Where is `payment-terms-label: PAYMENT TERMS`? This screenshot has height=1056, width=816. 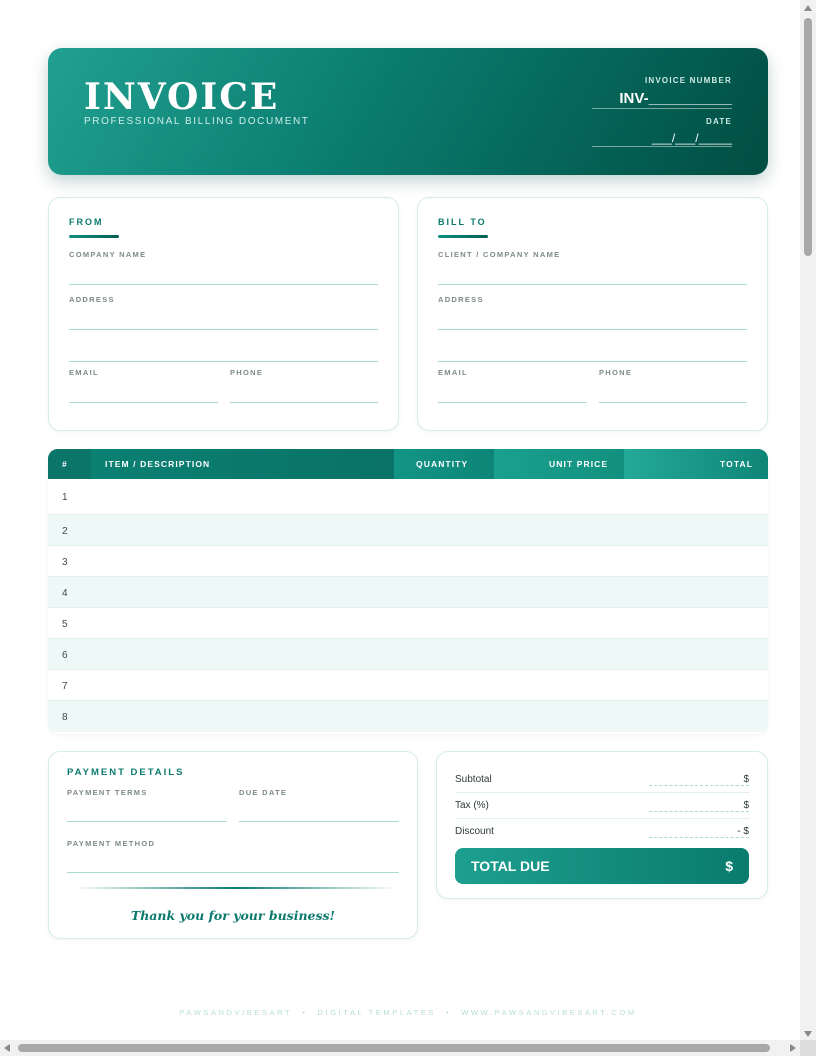 payment-terms-label: PAYMENT TERMS is located at coordinates (107, 792).